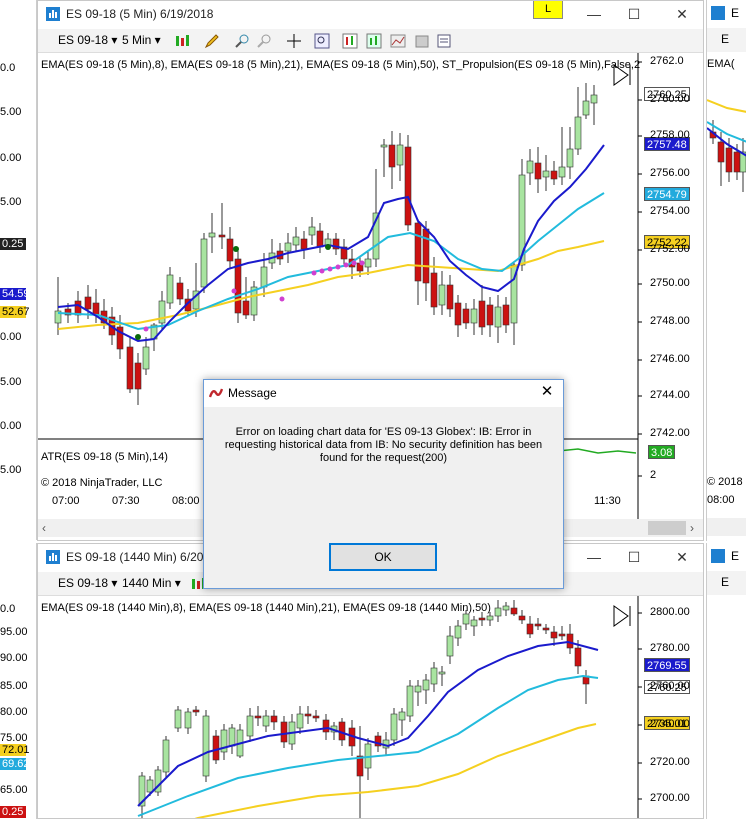 The height and width of the screenshot is (819, 746). What do you see at coordinates (374, 41) in the screenshot?
I see `strategies-icon` at bounding box center [374, 41].